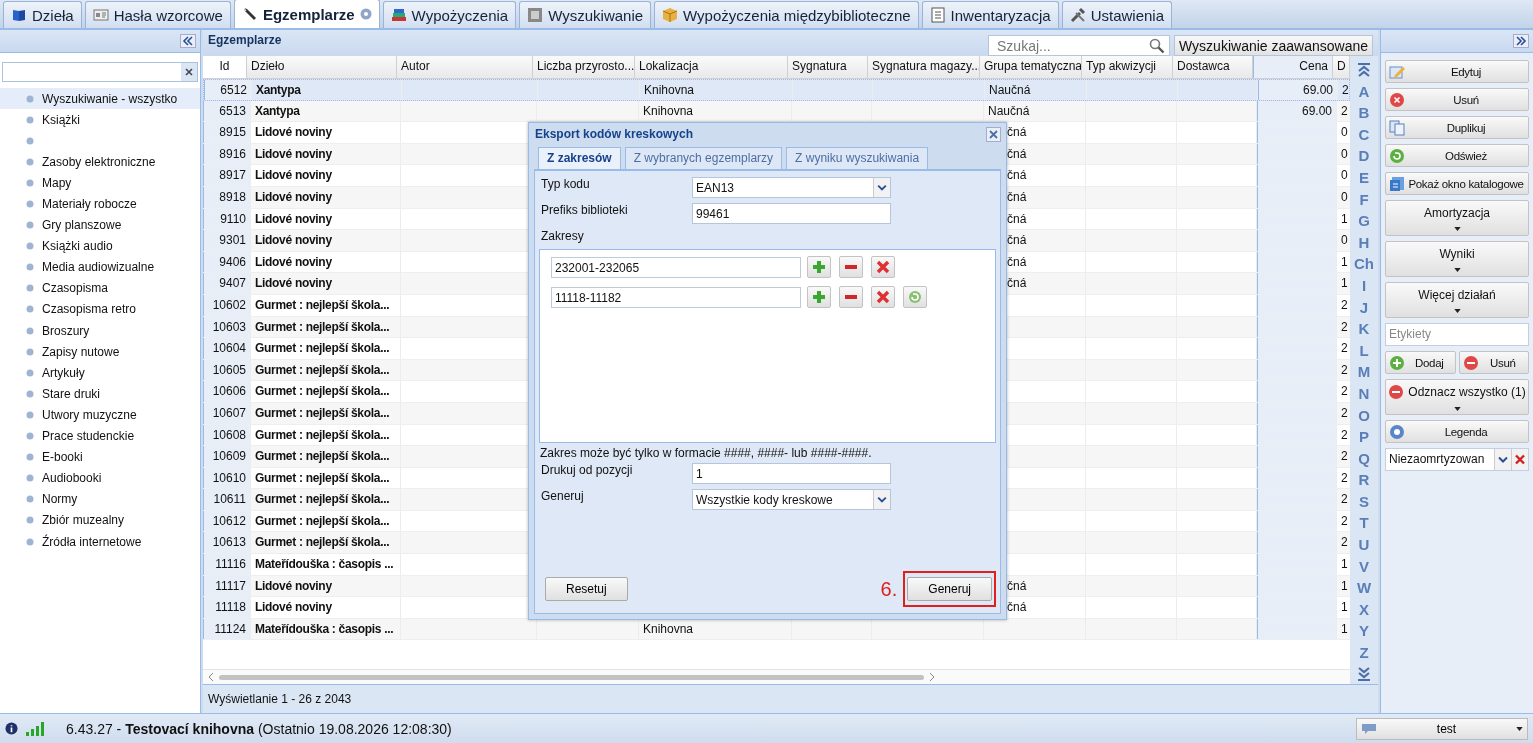  What do you see at coordinates (584, 210) in the screenshot?
I see `field-label: Prefiks biblioteki` at bounding box center [584, 210].